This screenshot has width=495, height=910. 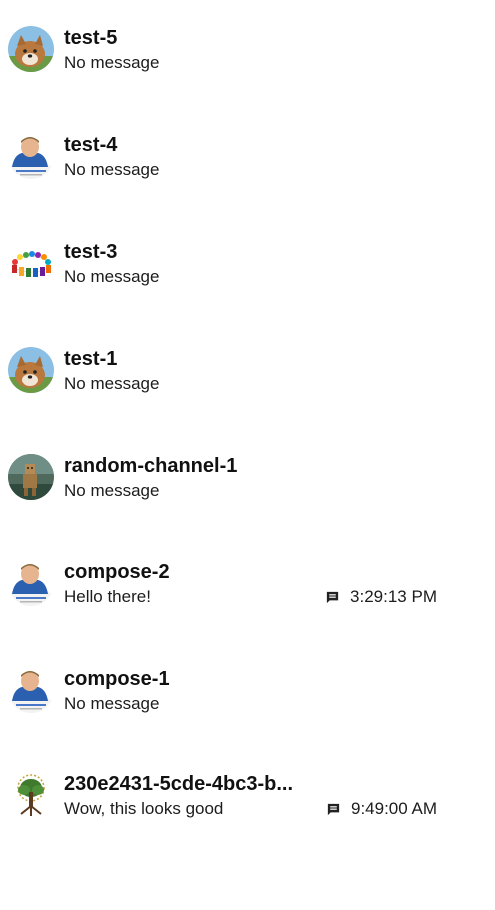 What do you see at coordinates (91, 252) in the screenshot?
I see `conversation-title: test-3` at bounding box center [91, 252].